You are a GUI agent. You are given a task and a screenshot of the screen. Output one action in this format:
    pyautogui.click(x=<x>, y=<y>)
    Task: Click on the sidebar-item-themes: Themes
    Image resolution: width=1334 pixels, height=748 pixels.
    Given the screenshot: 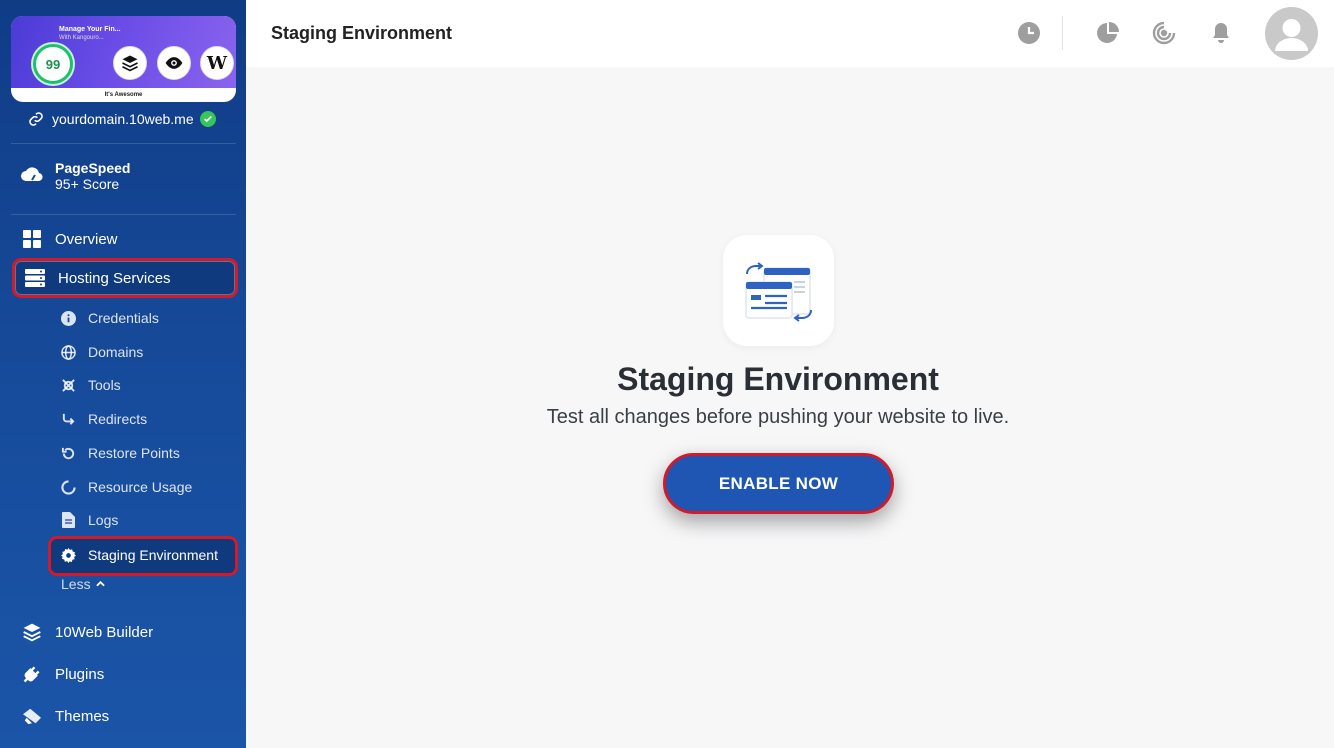 What is the action you would take?
    pyautogui.click(x=64, y=716)
    